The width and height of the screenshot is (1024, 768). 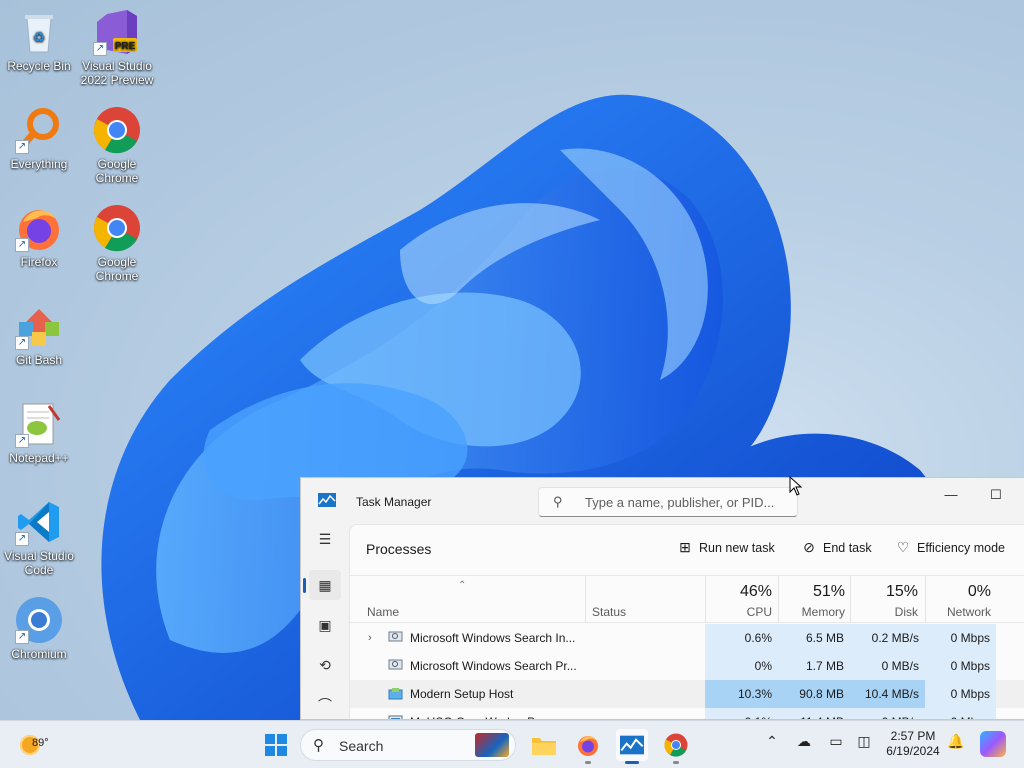 I want to click on chevron-up-icon: ⌃, so click(x=772, y=741).